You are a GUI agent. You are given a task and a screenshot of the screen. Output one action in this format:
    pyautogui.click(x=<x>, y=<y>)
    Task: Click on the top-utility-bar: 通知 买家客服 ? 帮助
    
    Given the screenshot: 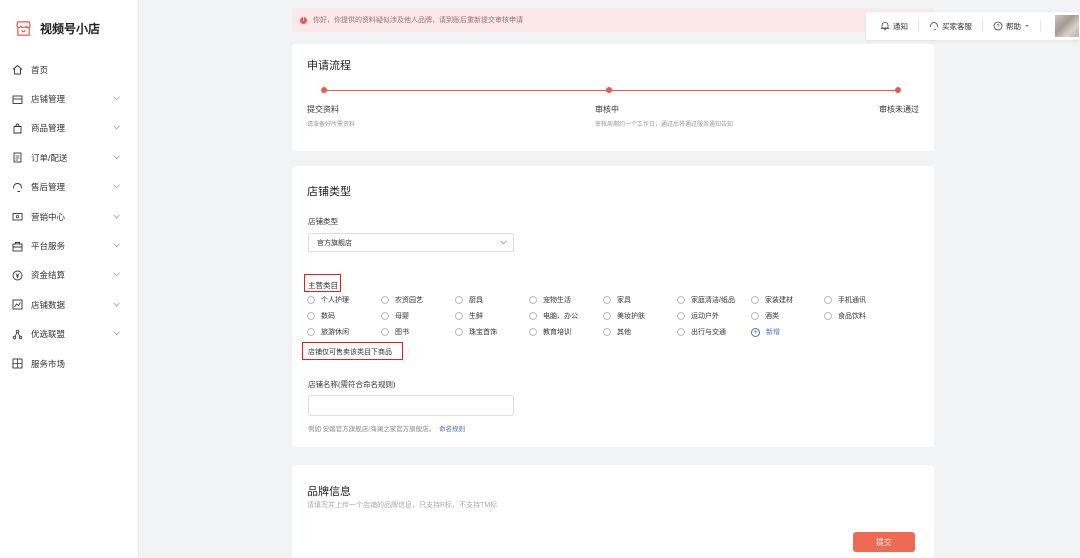 What is the action you would take?
    pyautogui.click(x=973, y=26)
    